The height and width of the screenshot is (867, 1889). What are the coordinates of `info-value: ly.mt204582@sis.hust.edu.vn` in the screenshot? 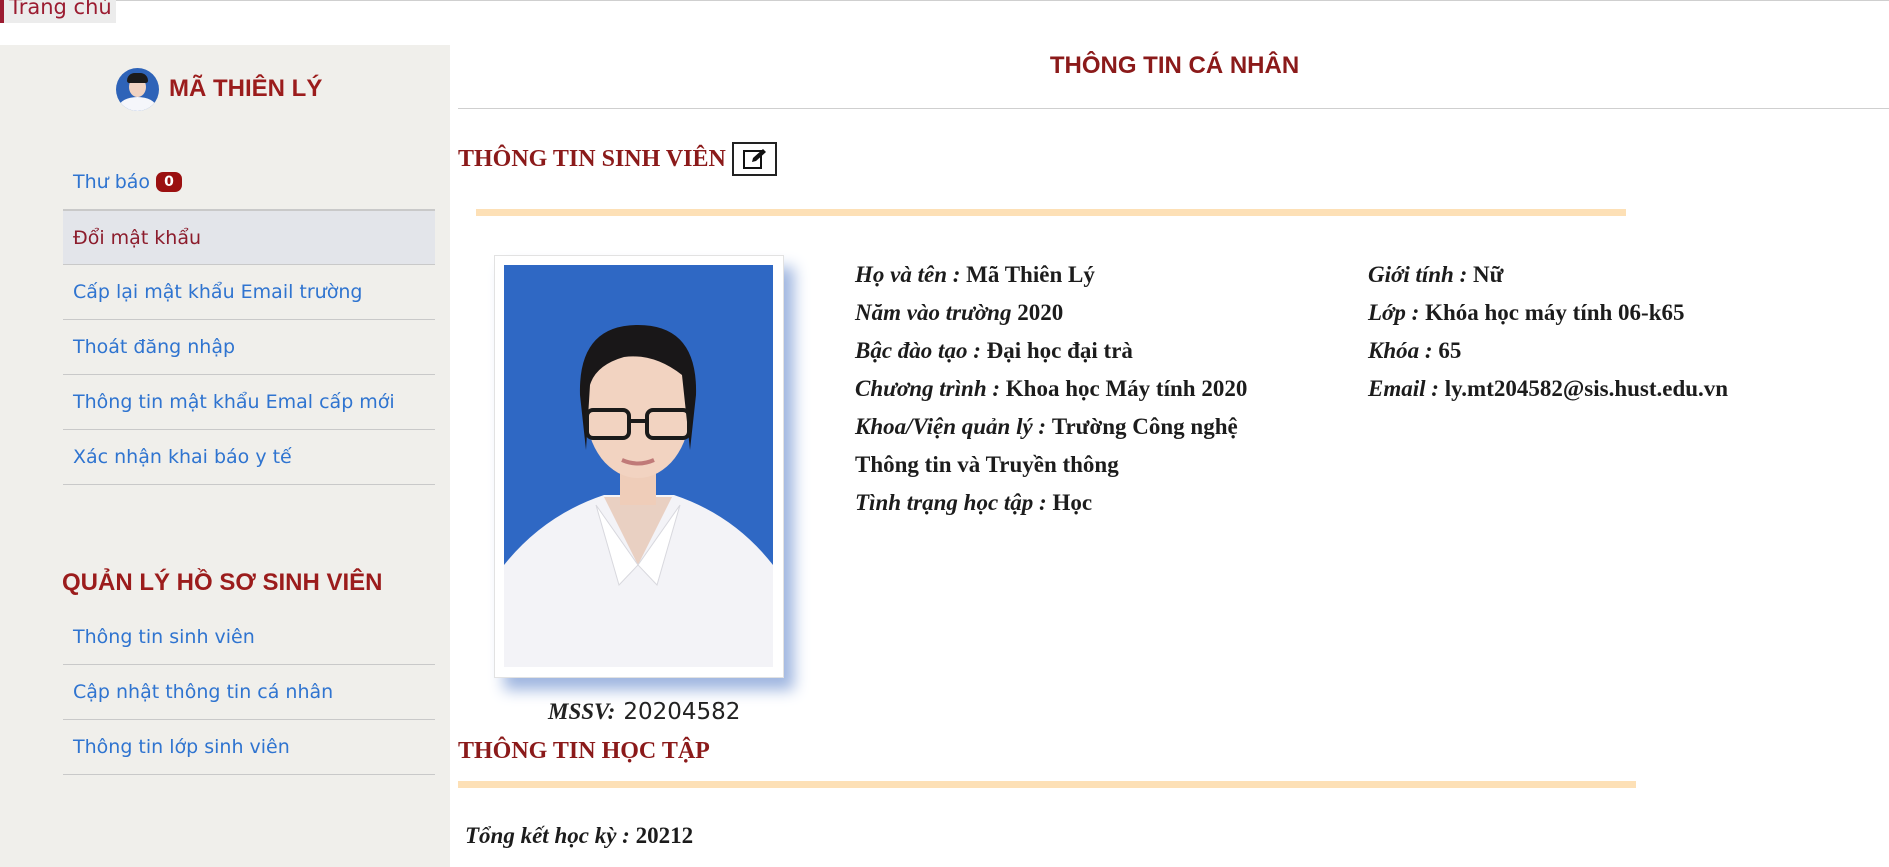 It's located at (1586, 388).